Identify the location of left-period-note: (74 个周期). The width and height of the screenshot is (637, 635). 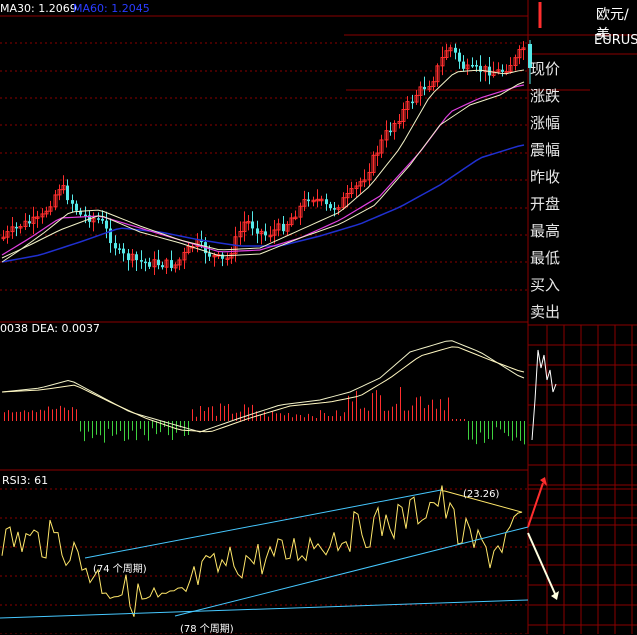
(120, 569).